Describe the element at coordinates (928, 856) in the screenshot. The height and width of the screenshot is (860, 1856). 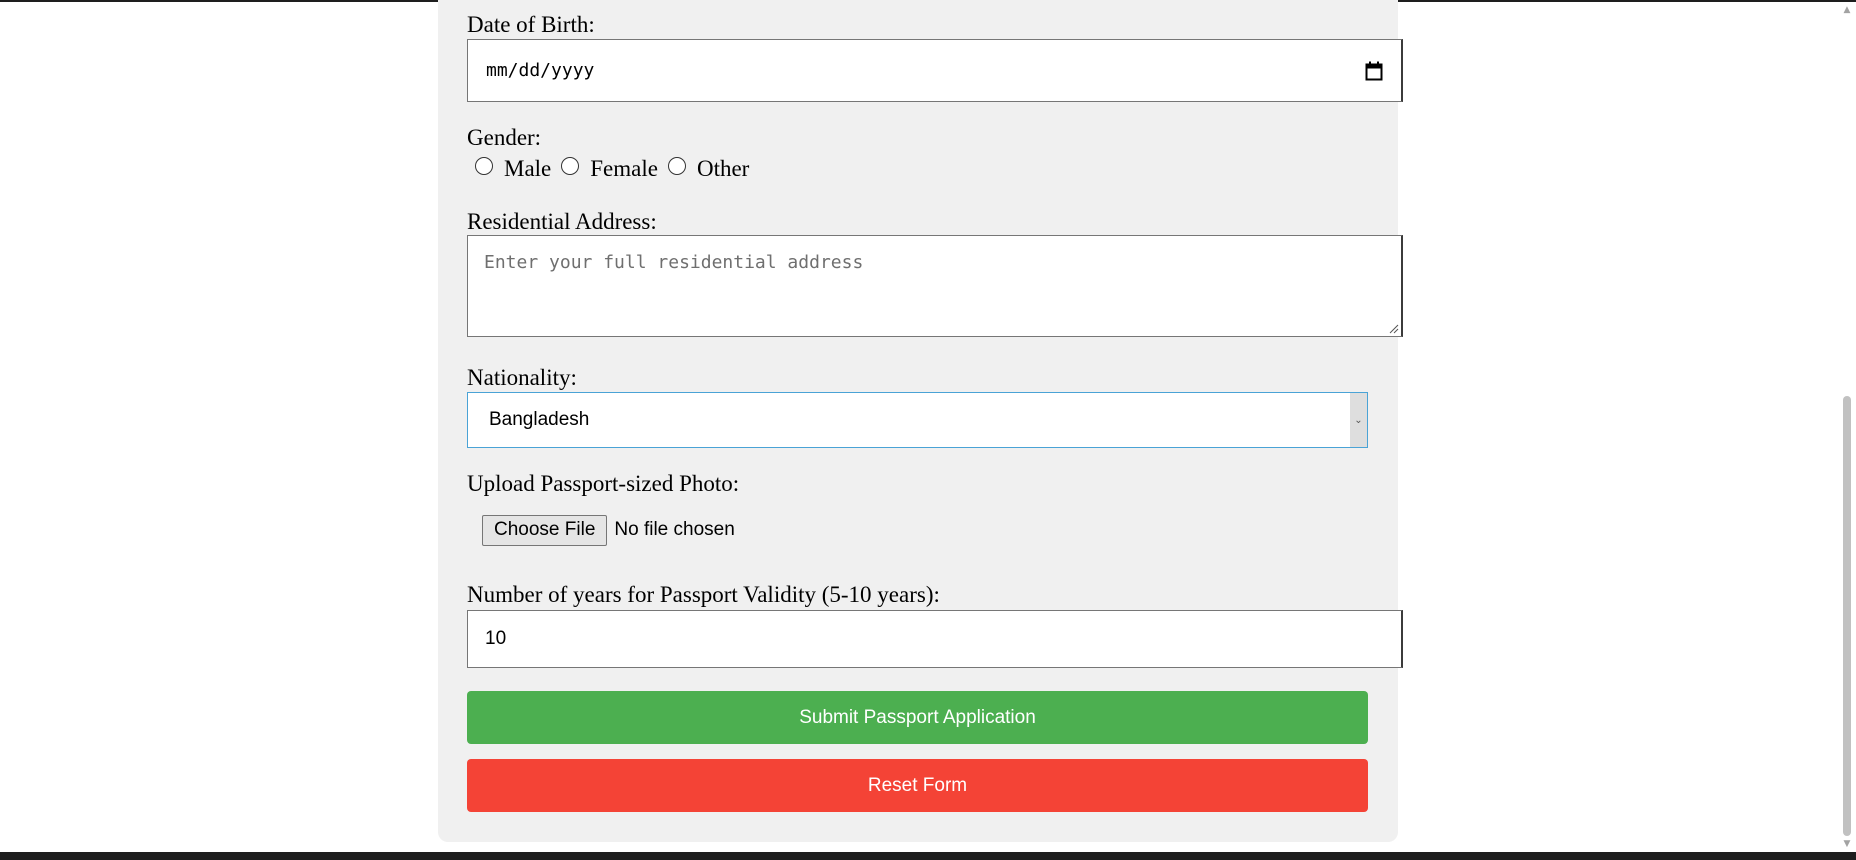
I see `taskbar-edge` at that location.